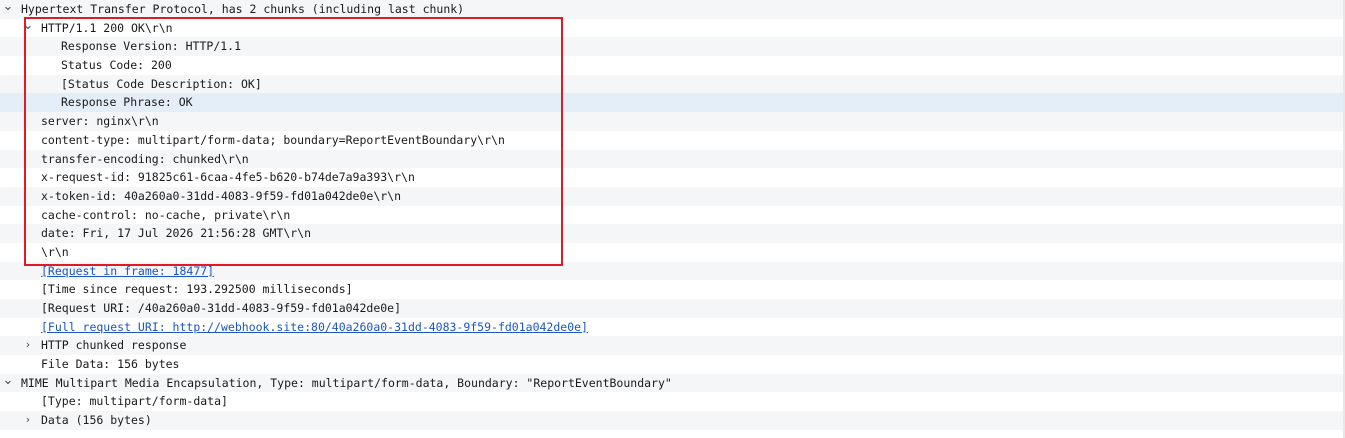 Image resolution: width=1345 pixels, height=438 pixels. Describe the element at coordinates (127, 102) in the screenshot. I see `tree-label: Response Phrase: OK` at that location.